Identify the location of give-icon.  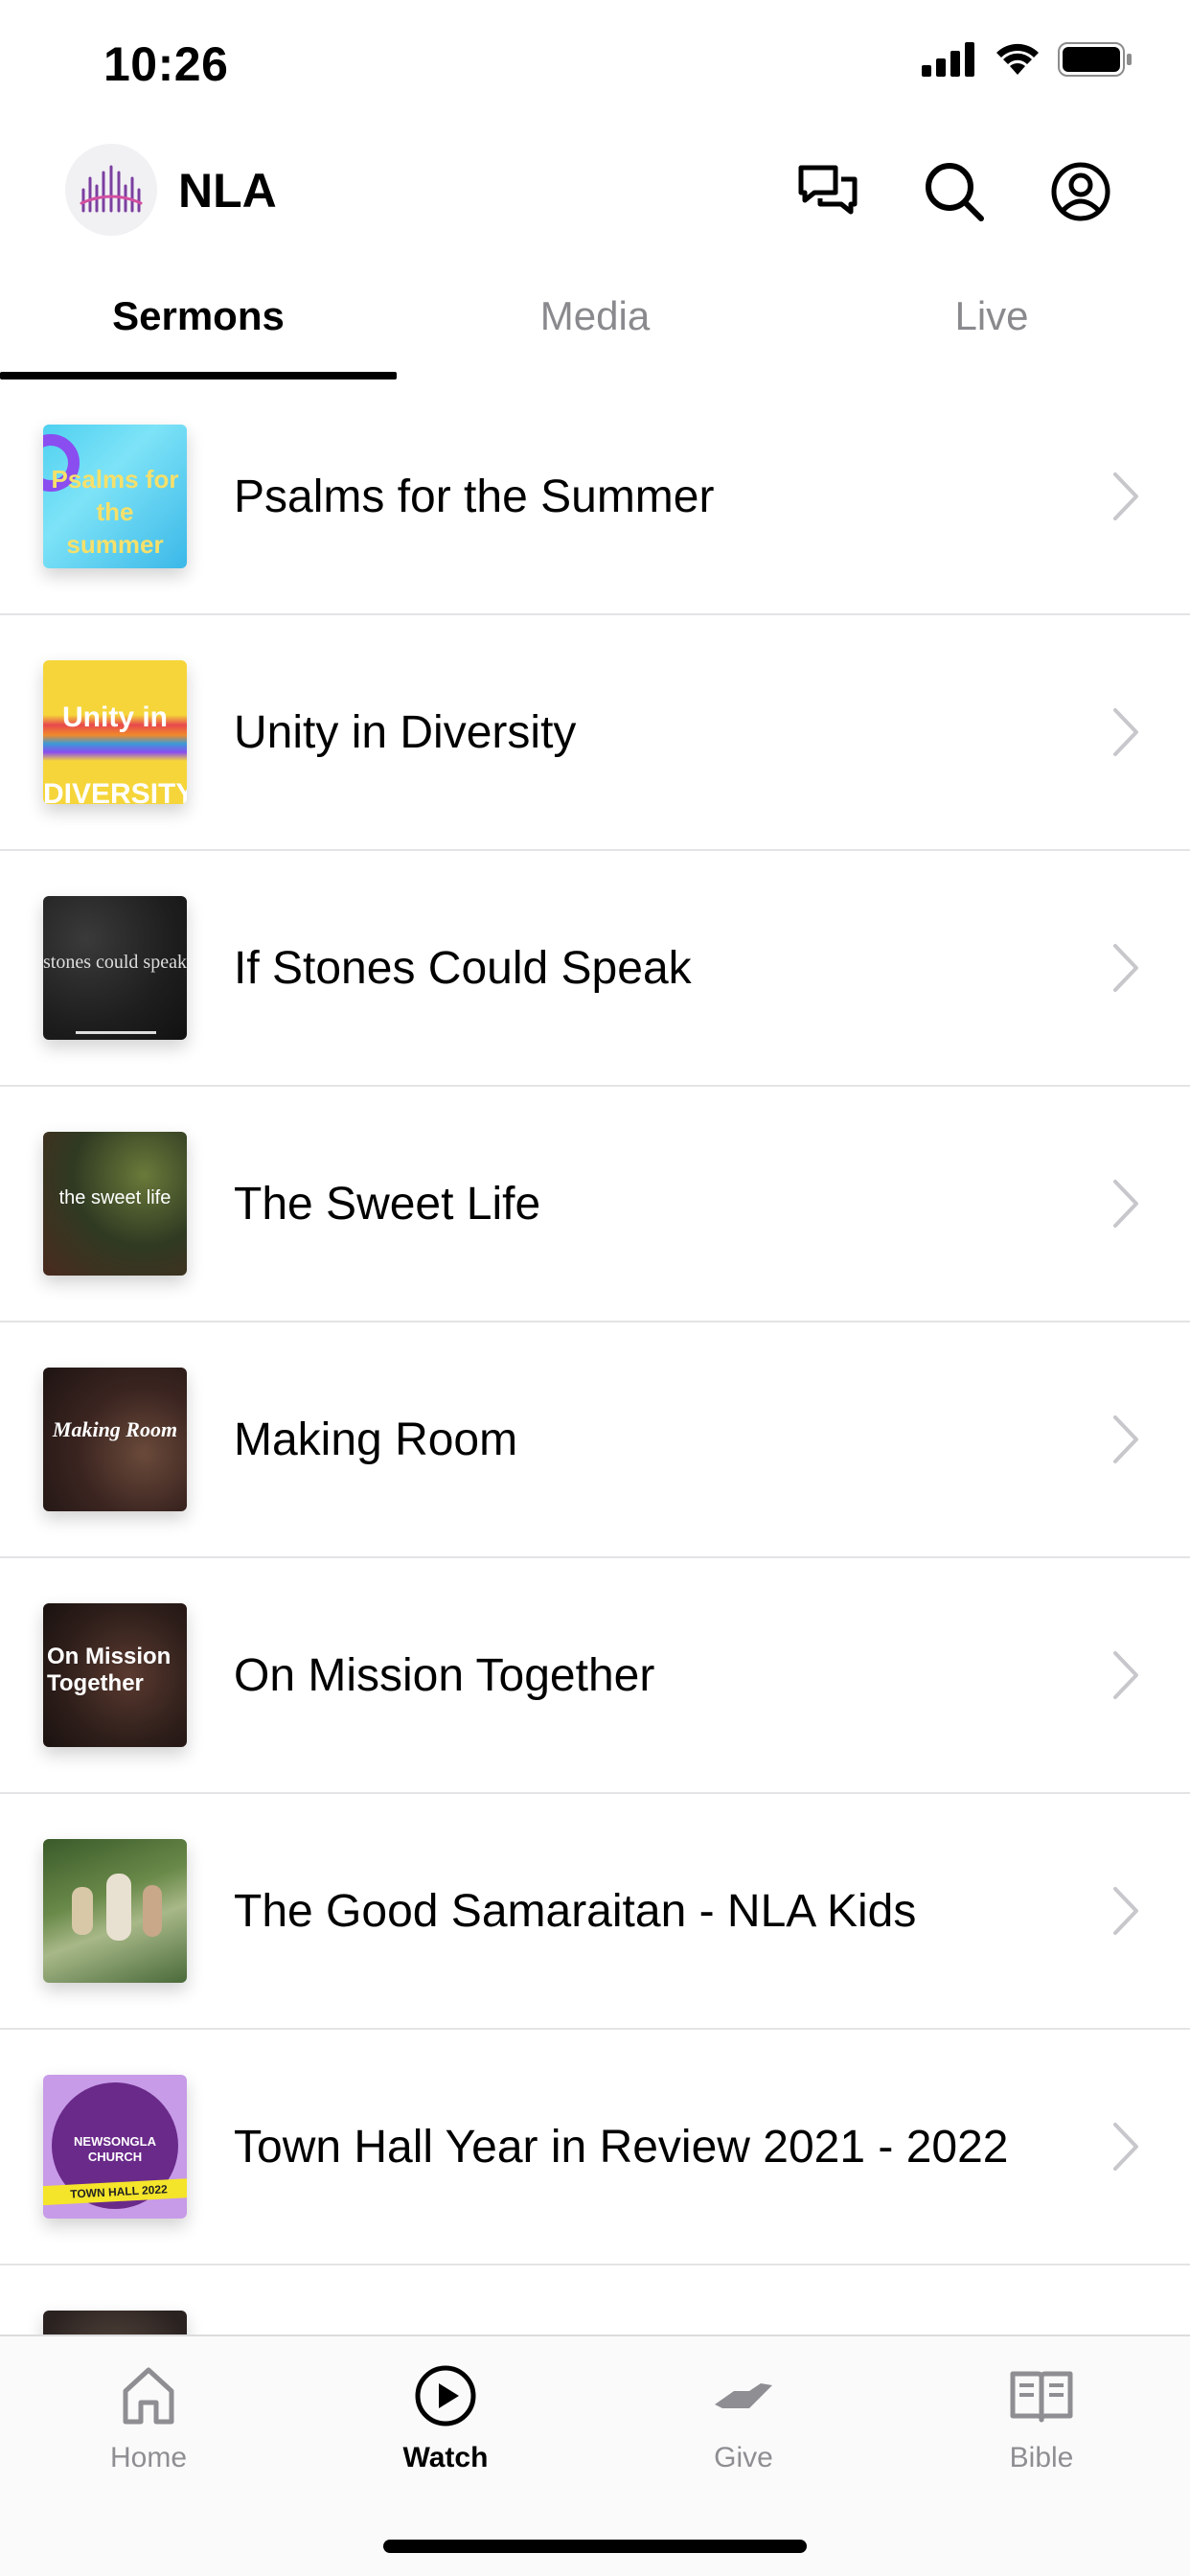
(744, 2395).